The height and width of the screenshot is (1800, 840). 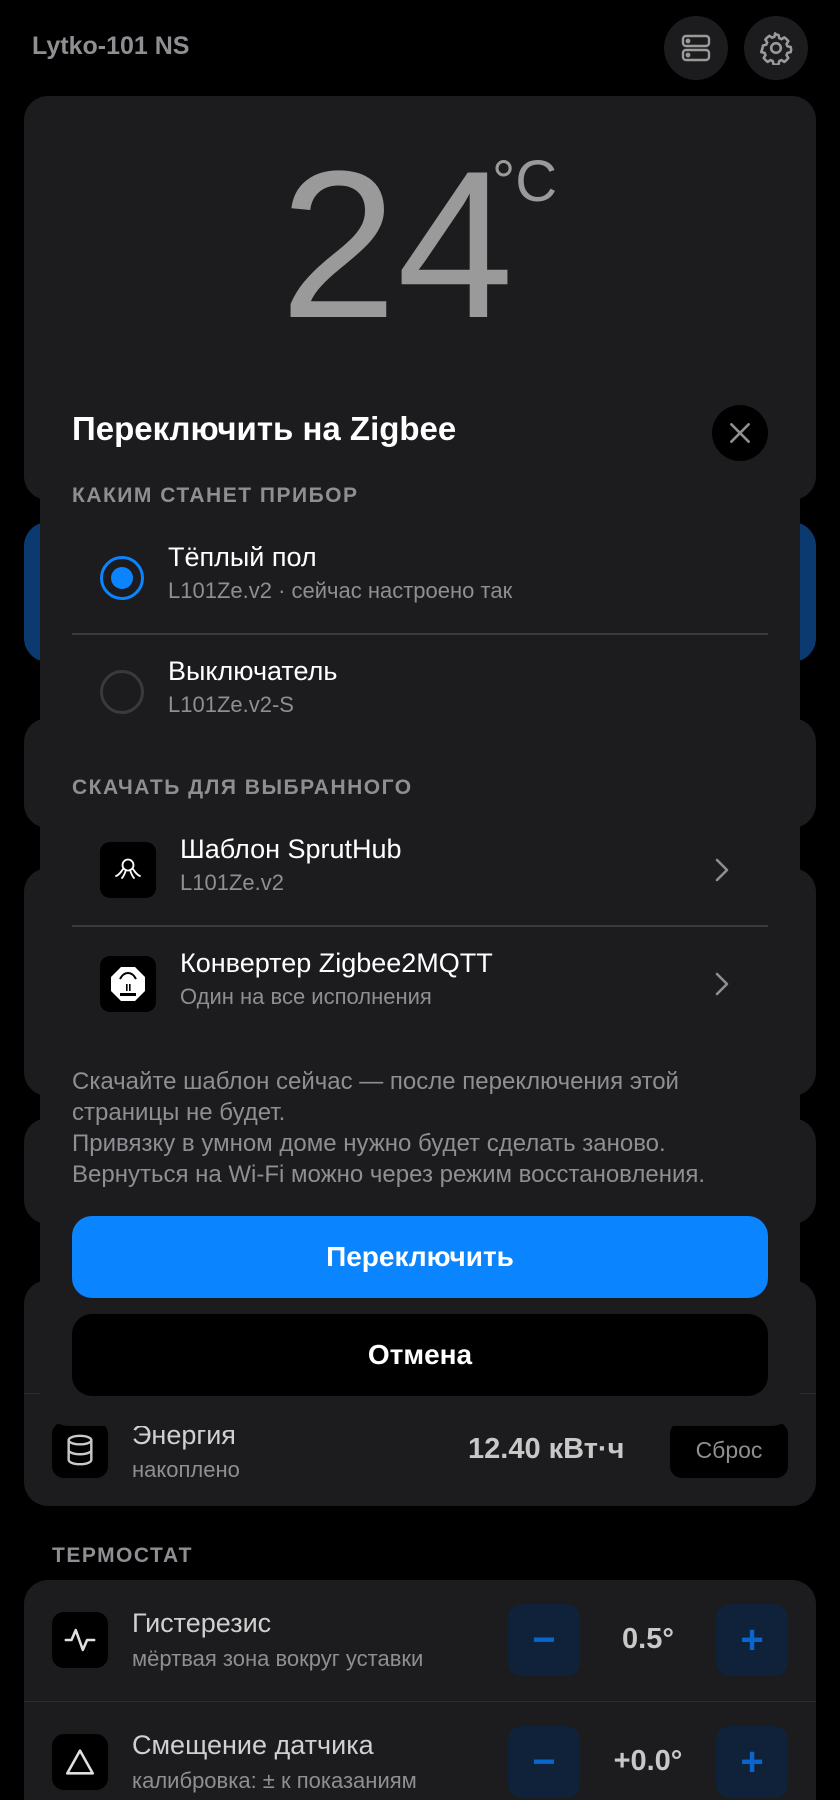 I want to click on settings-button, so click(x=776, y=48).